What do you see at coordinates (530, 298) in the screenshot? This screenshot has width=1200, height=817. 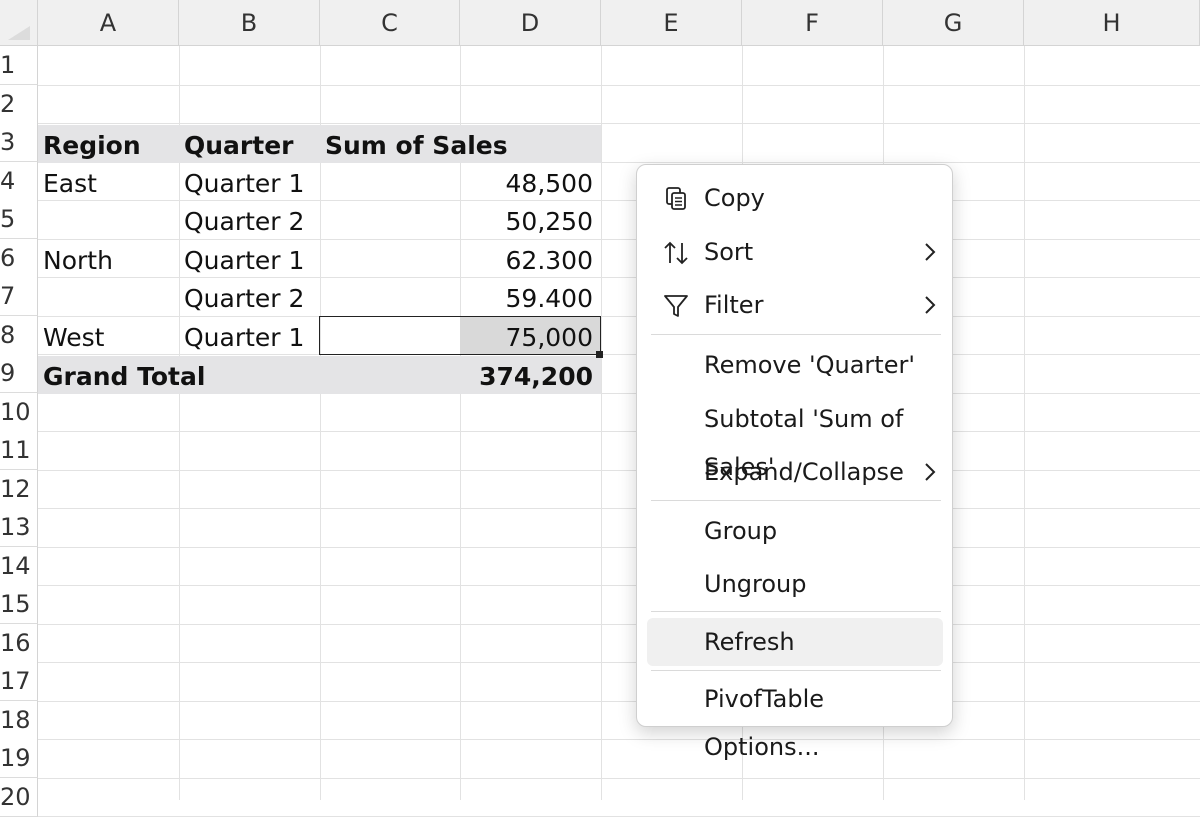 I see `pivot-cell-value: 59.400` at bounding box center [530, 298].